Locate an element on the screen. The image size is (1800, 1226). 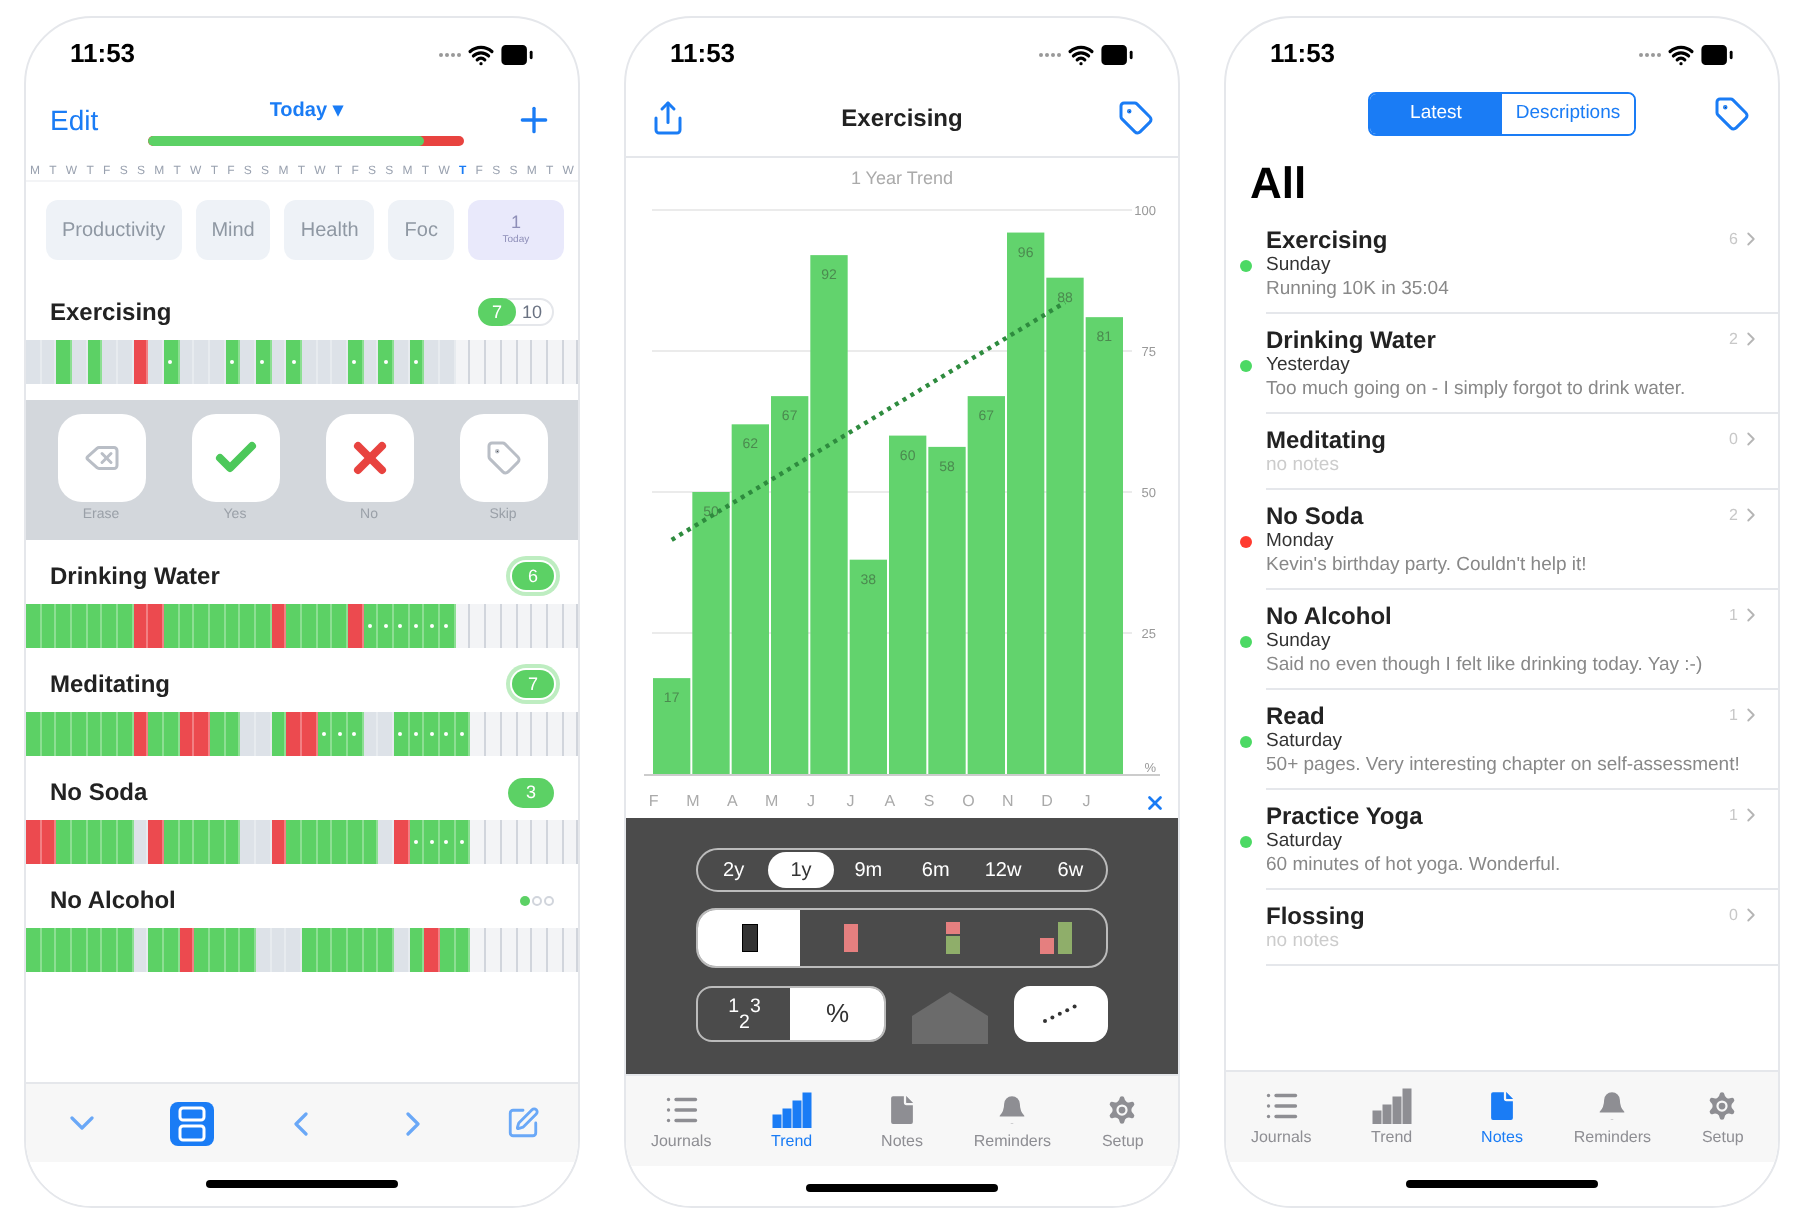
x-axis-label: J is located at coordinates (1086, 802).